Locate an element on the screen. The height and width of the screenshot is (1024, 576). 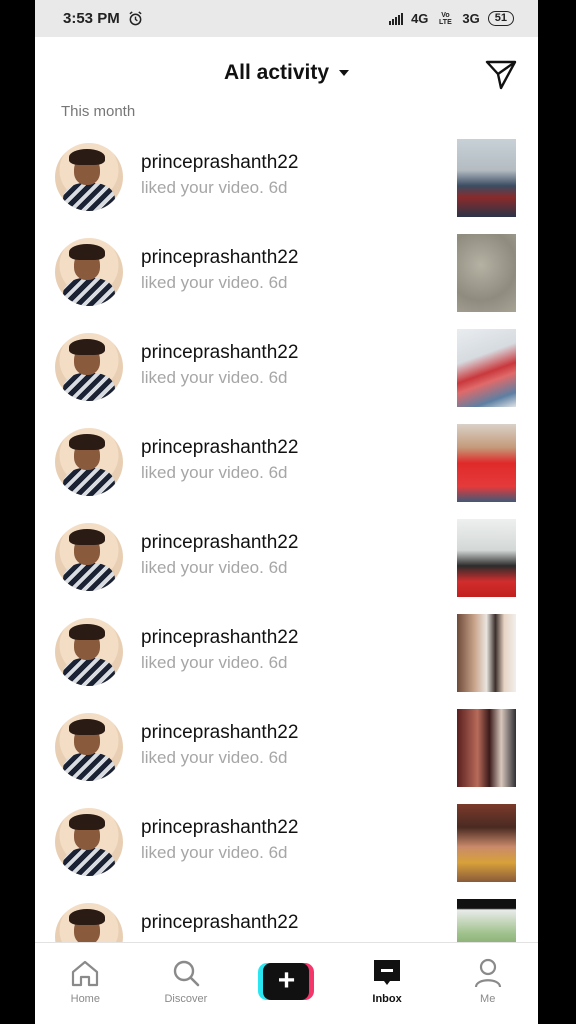
person-icon is located at coordinates (487, 973).